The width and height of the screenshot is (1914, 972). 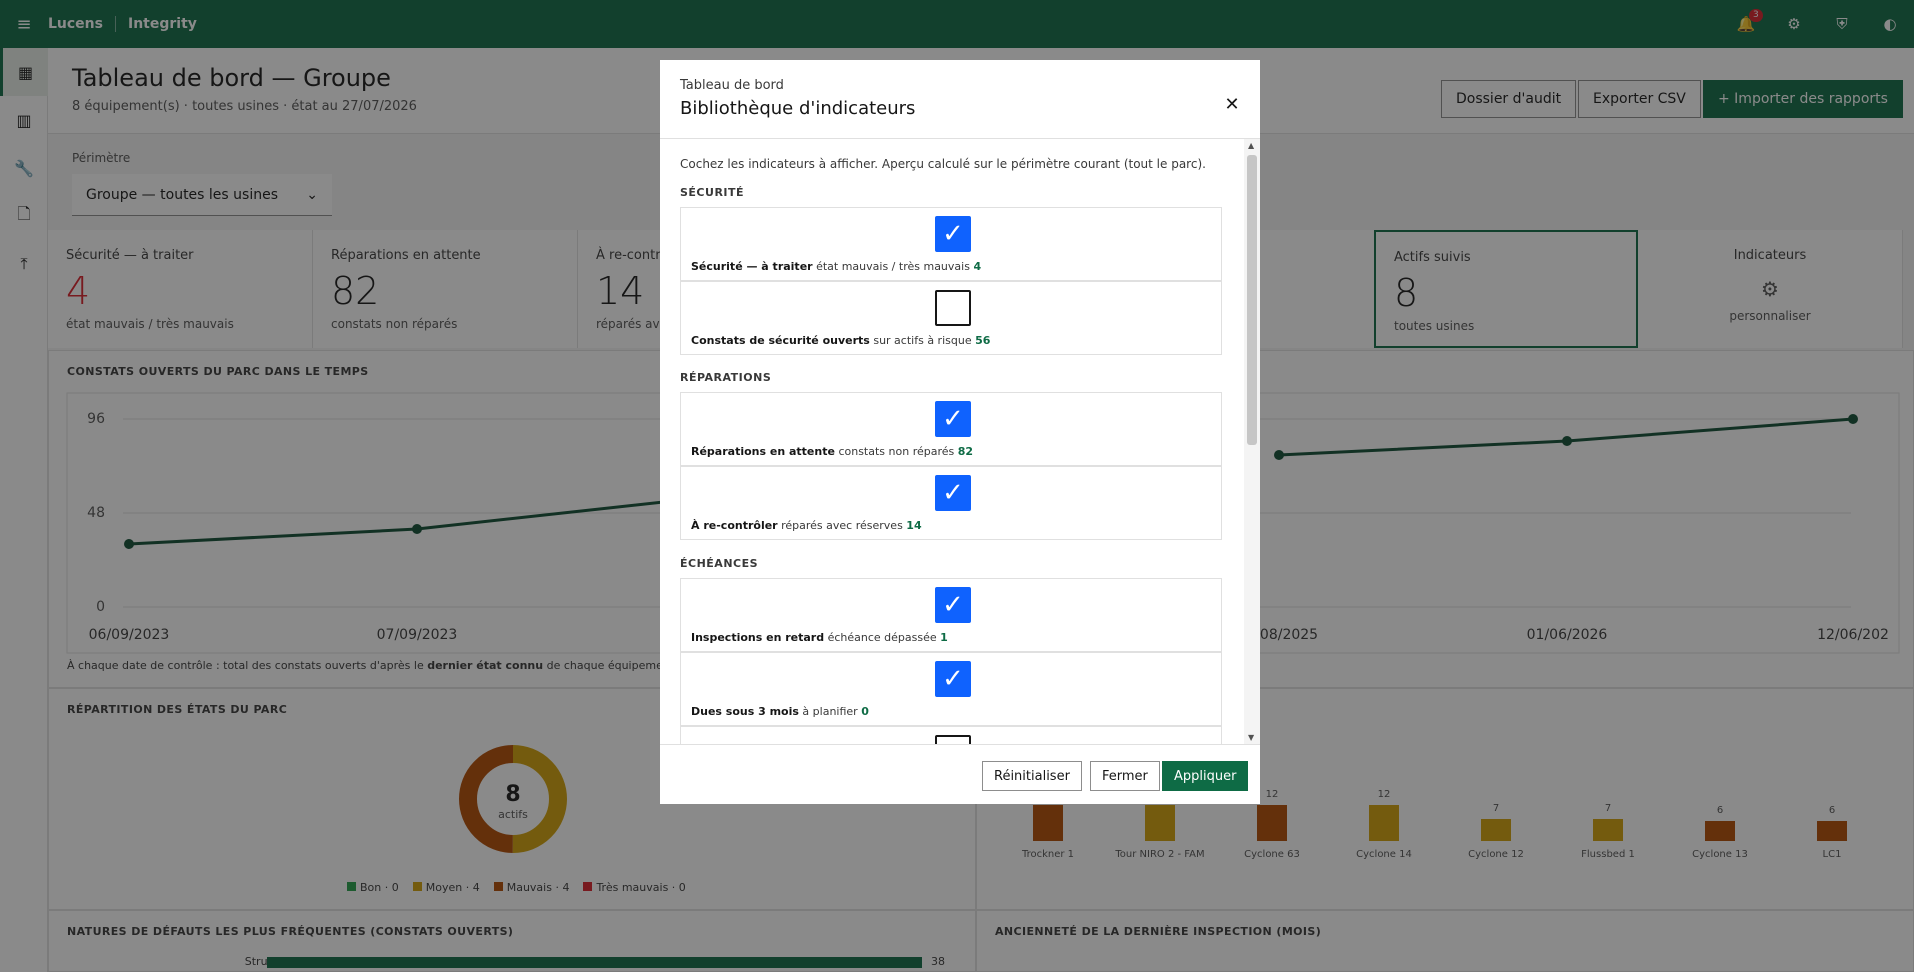 I want to click on indicator-text: Dues sous 3 mois à planifier 0, so click(x=780, y=711).